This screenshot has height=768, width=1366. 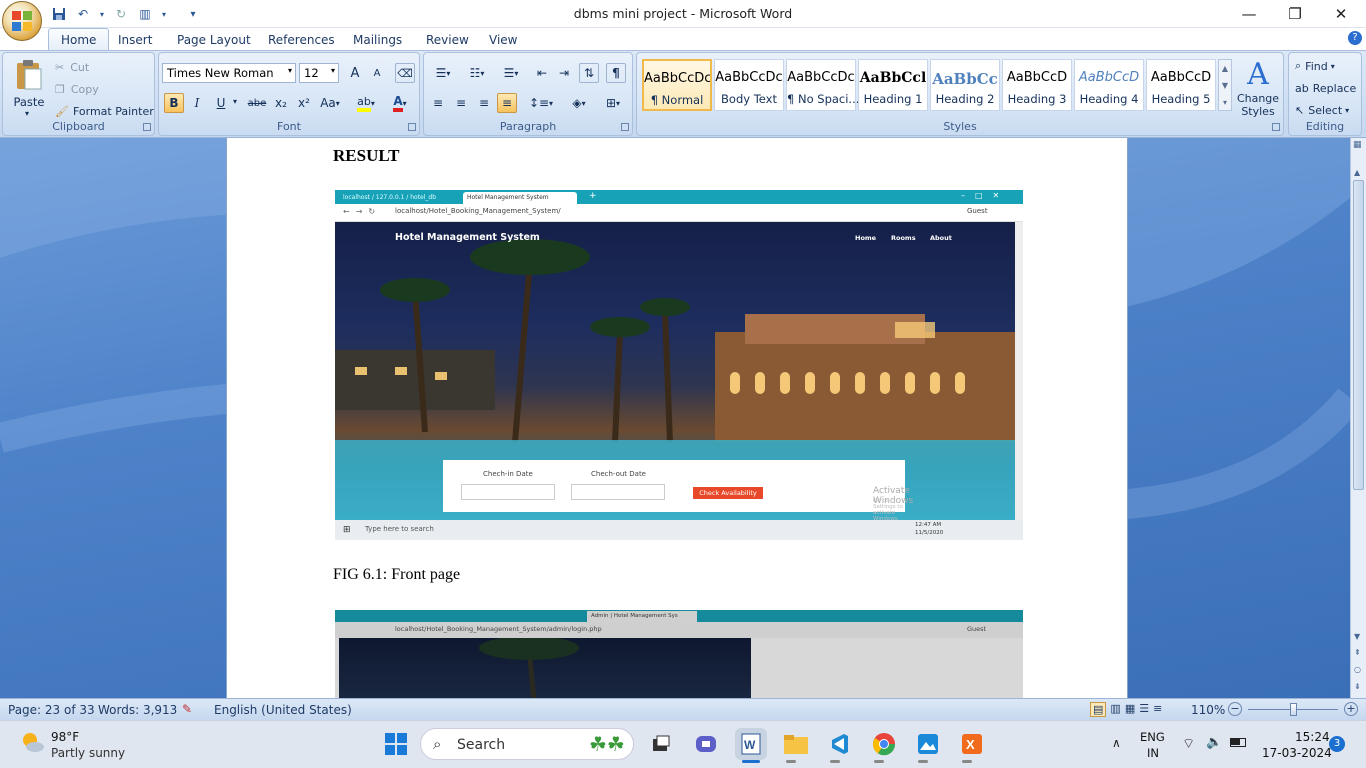 What do you see at coordinates (1358, 418) in the screenshot?
I see `vertical-scrollbar: ▦ ▲ ▼ ⇞ ○ ⇟` at bounding box center [1358, 418].